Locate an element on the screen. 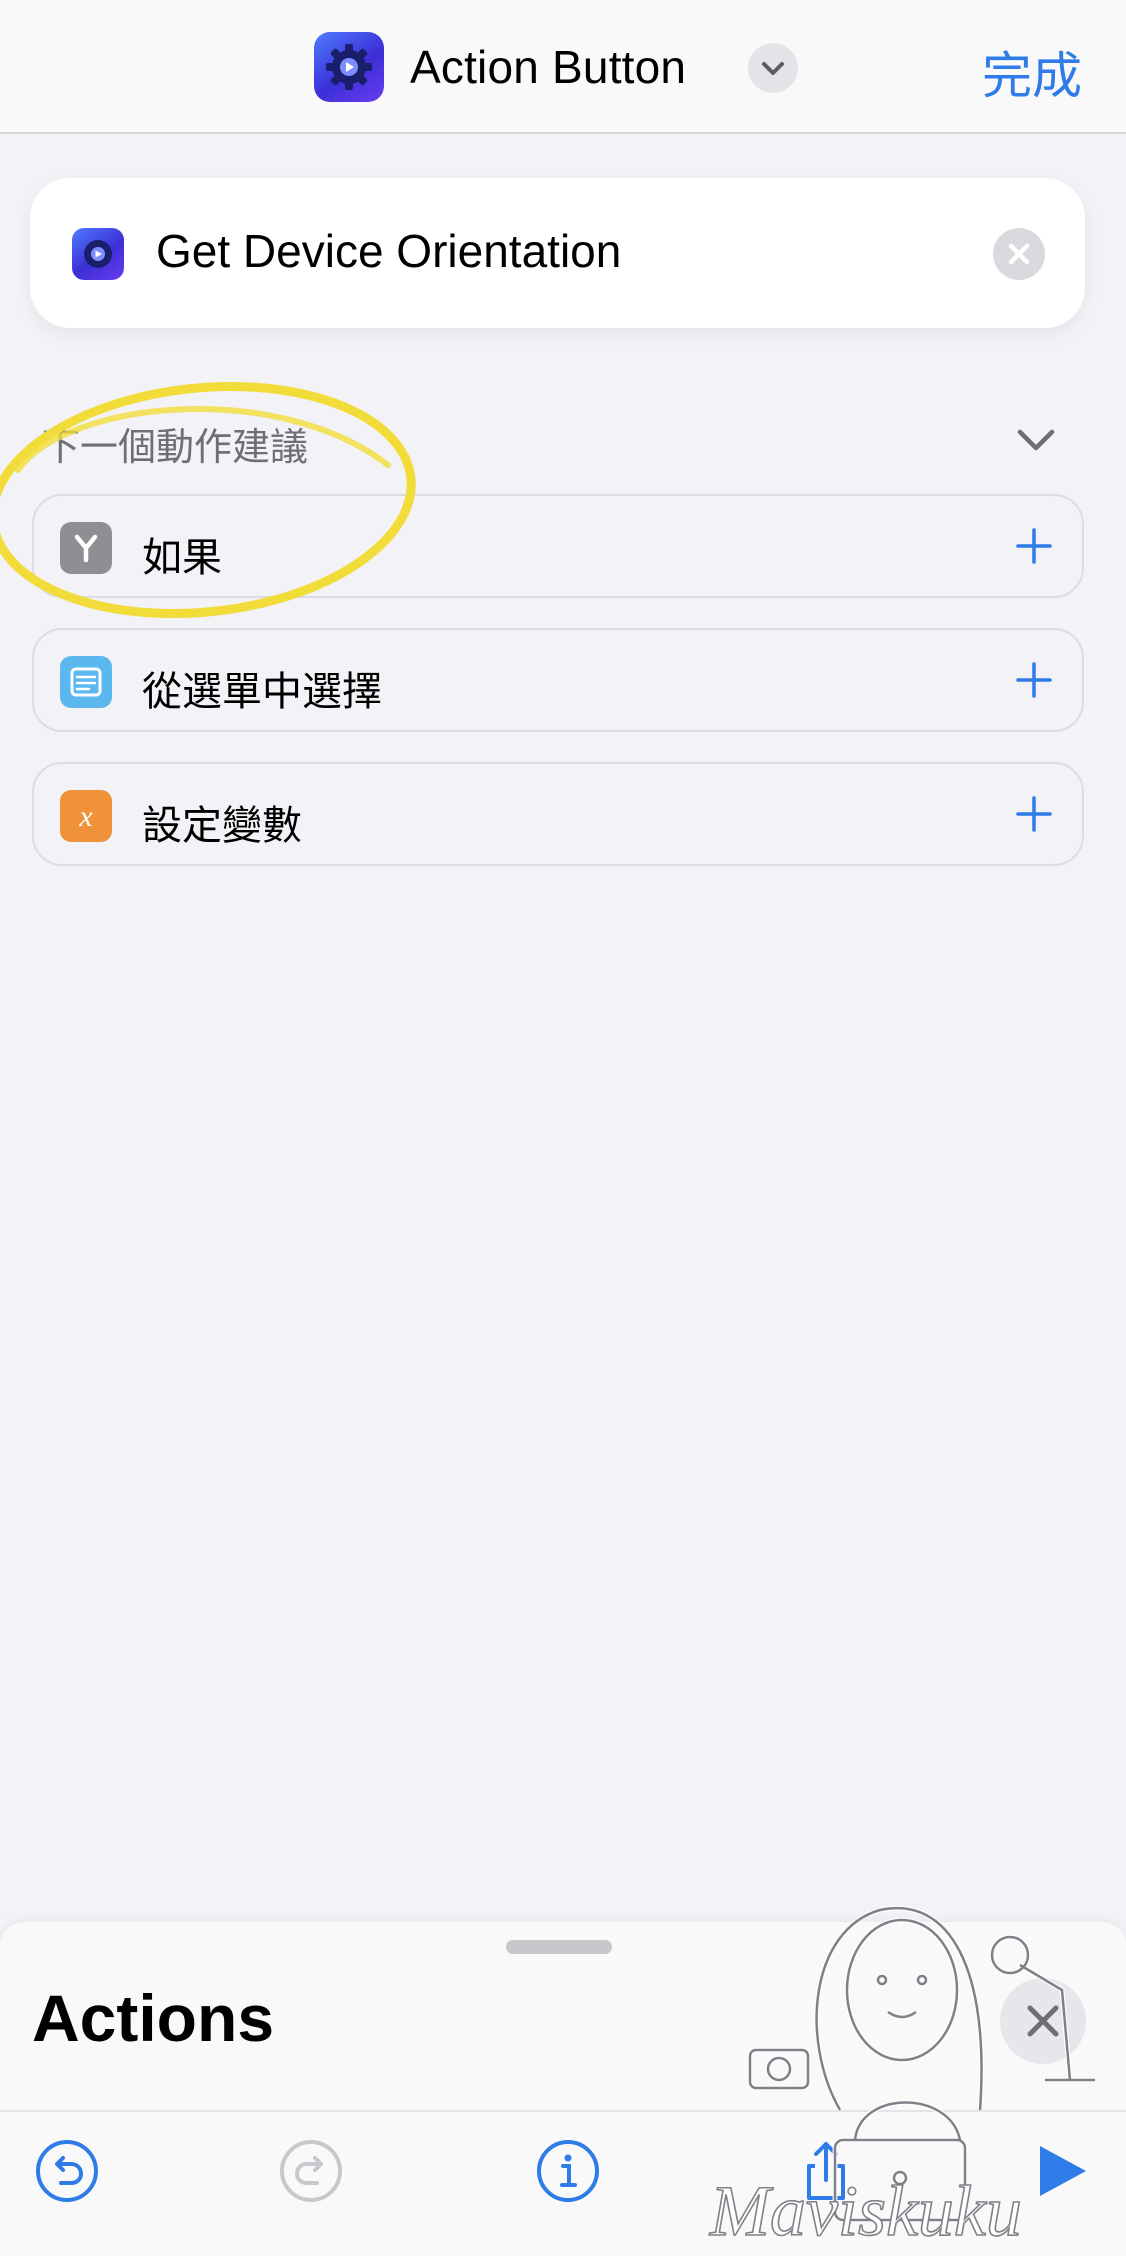  navigation-bar: Action Button 完成 is located at coordinates (563, 67).